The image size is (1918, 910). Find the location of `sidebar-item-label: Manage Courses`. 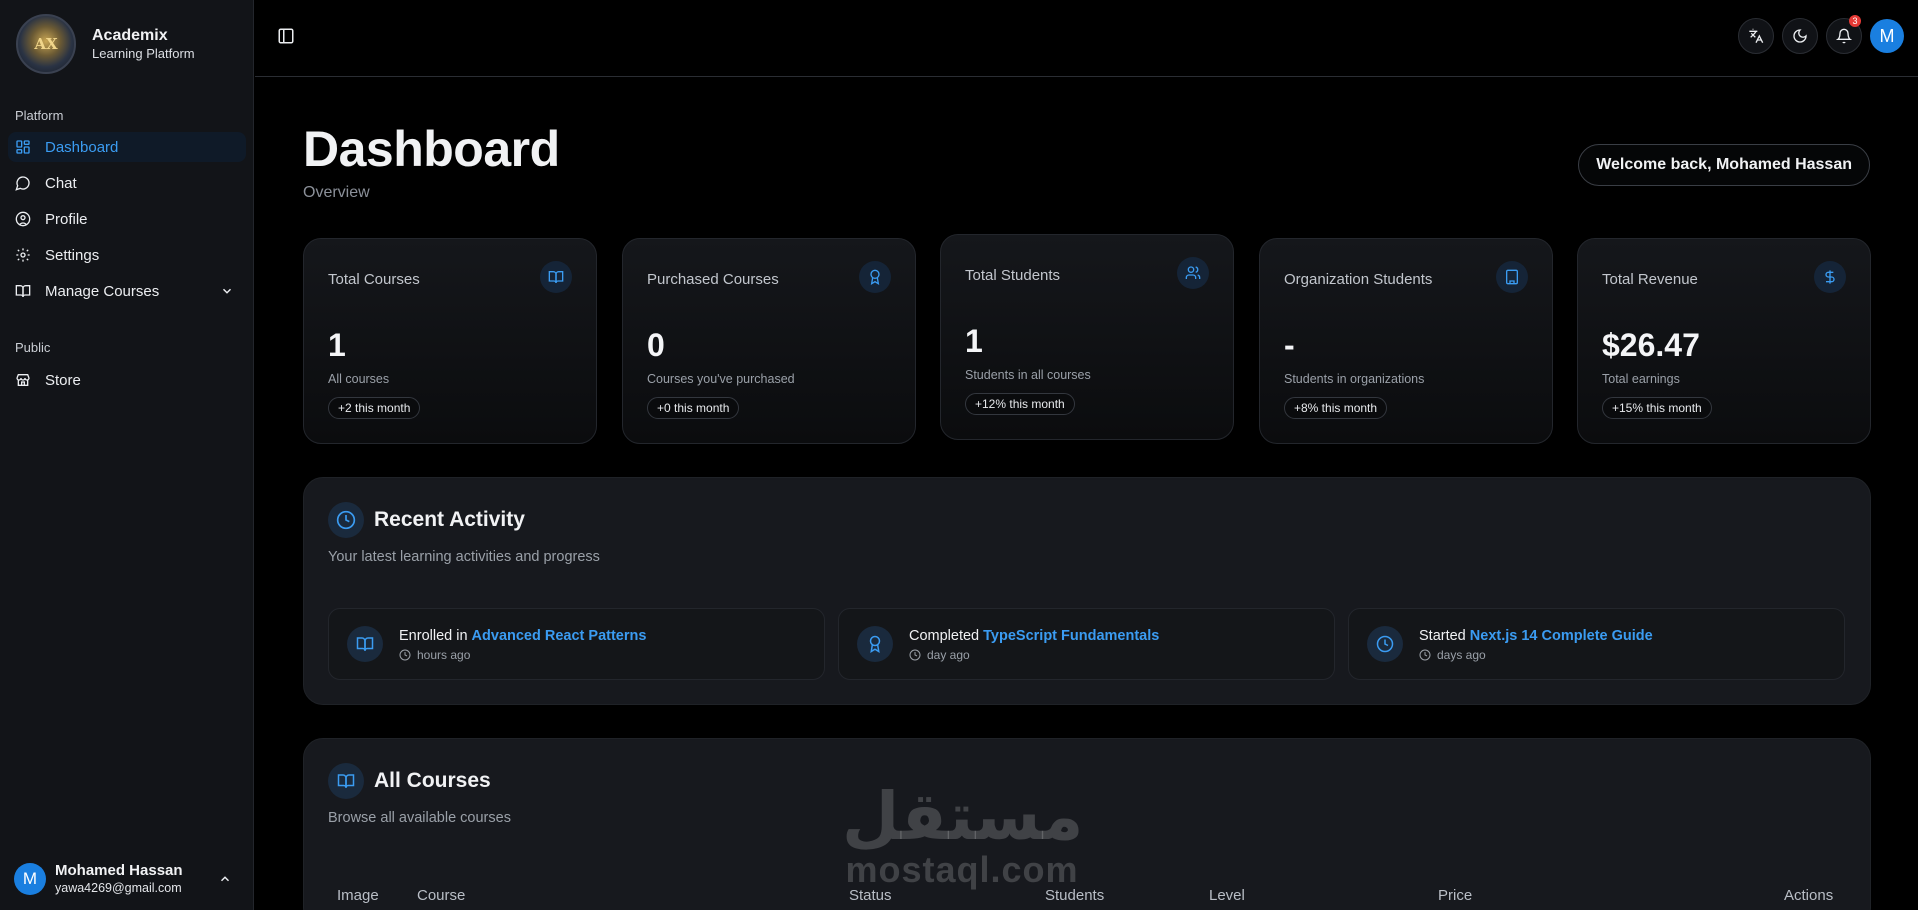

sidebar-item-label: Manage Courses is located at coordinates (102, 291).